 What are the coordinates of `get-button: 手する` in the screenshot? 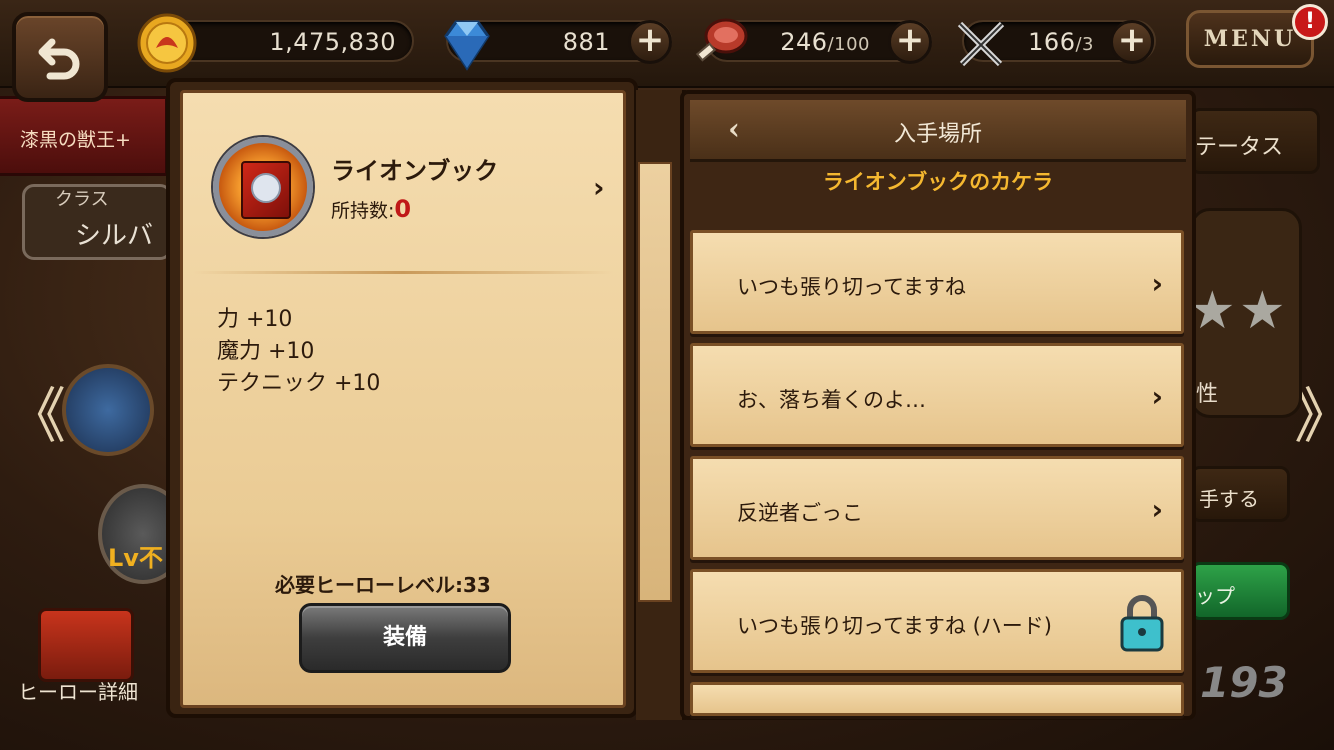 It's located at (1240, 494).